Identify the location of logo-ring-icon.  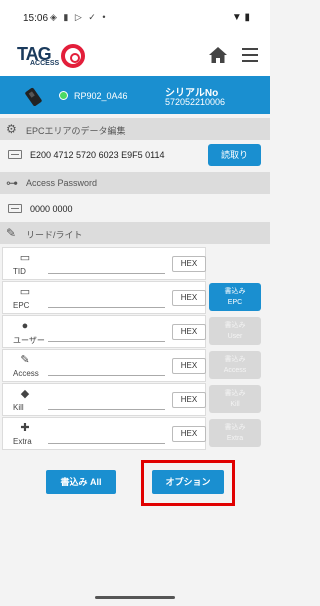
(73, 56).